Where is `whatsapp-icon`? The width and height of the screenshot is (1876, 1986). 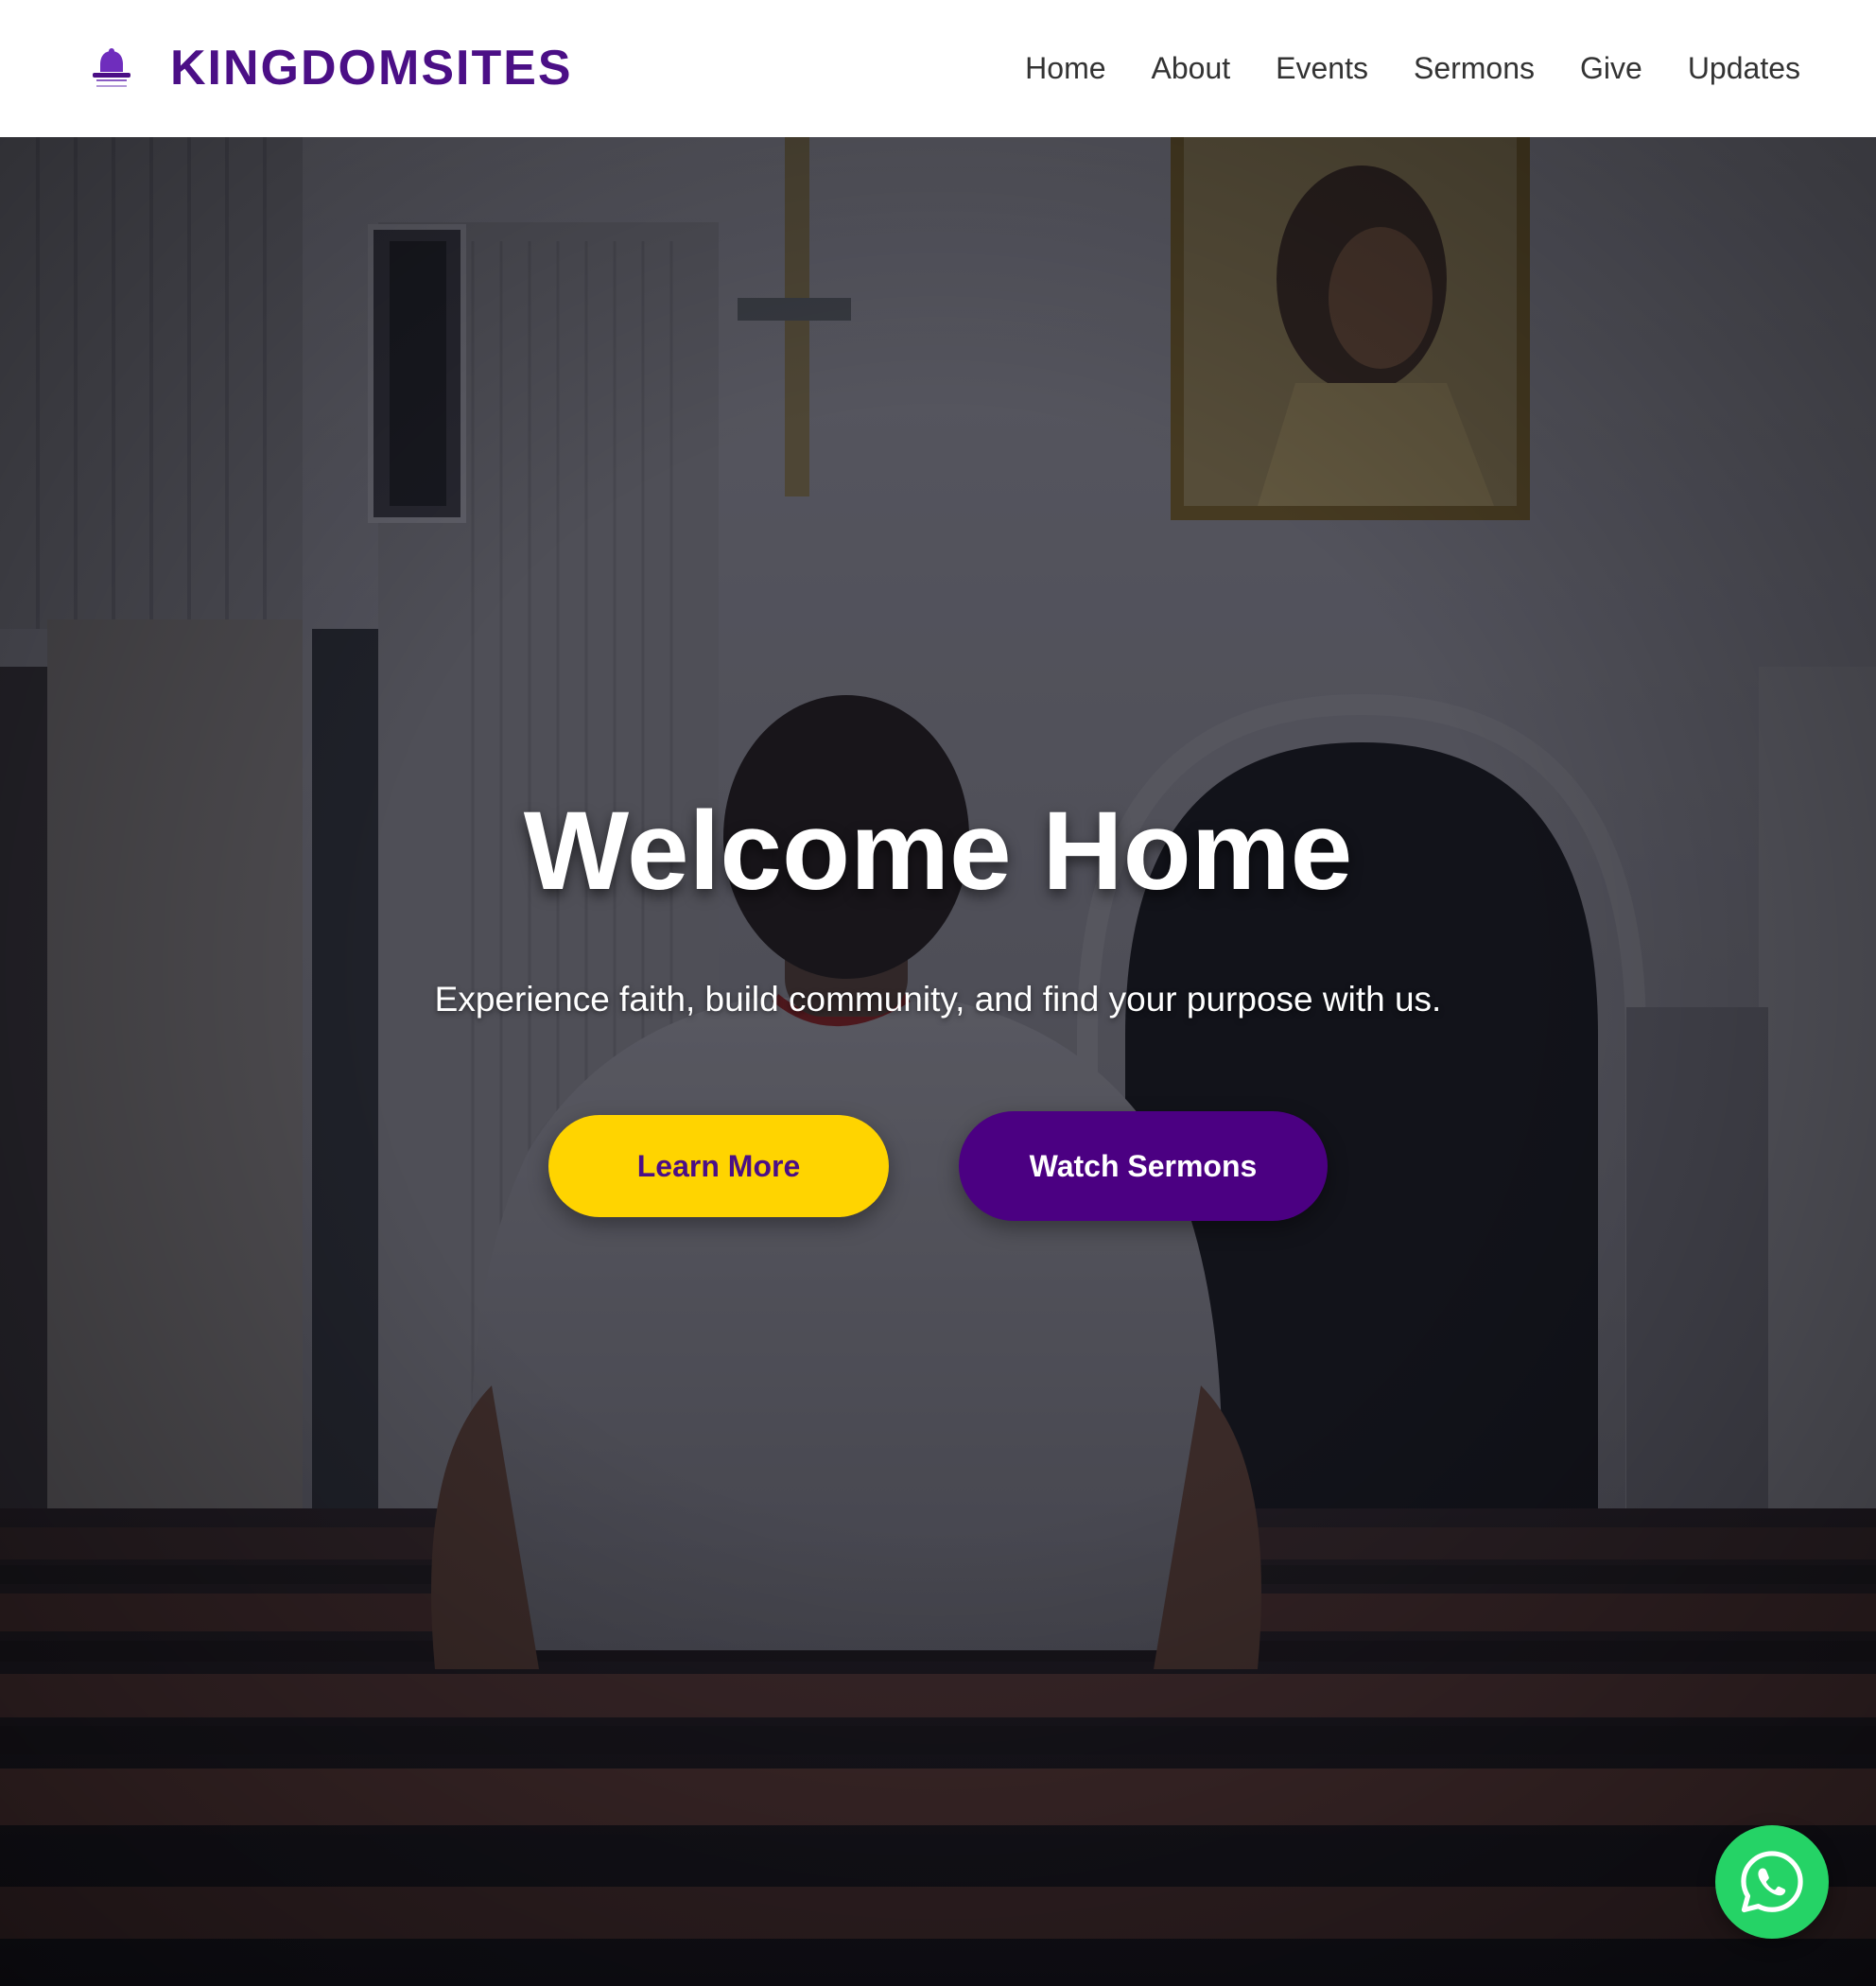 whatsapp-icon is located at coordinates (1772, 1882).